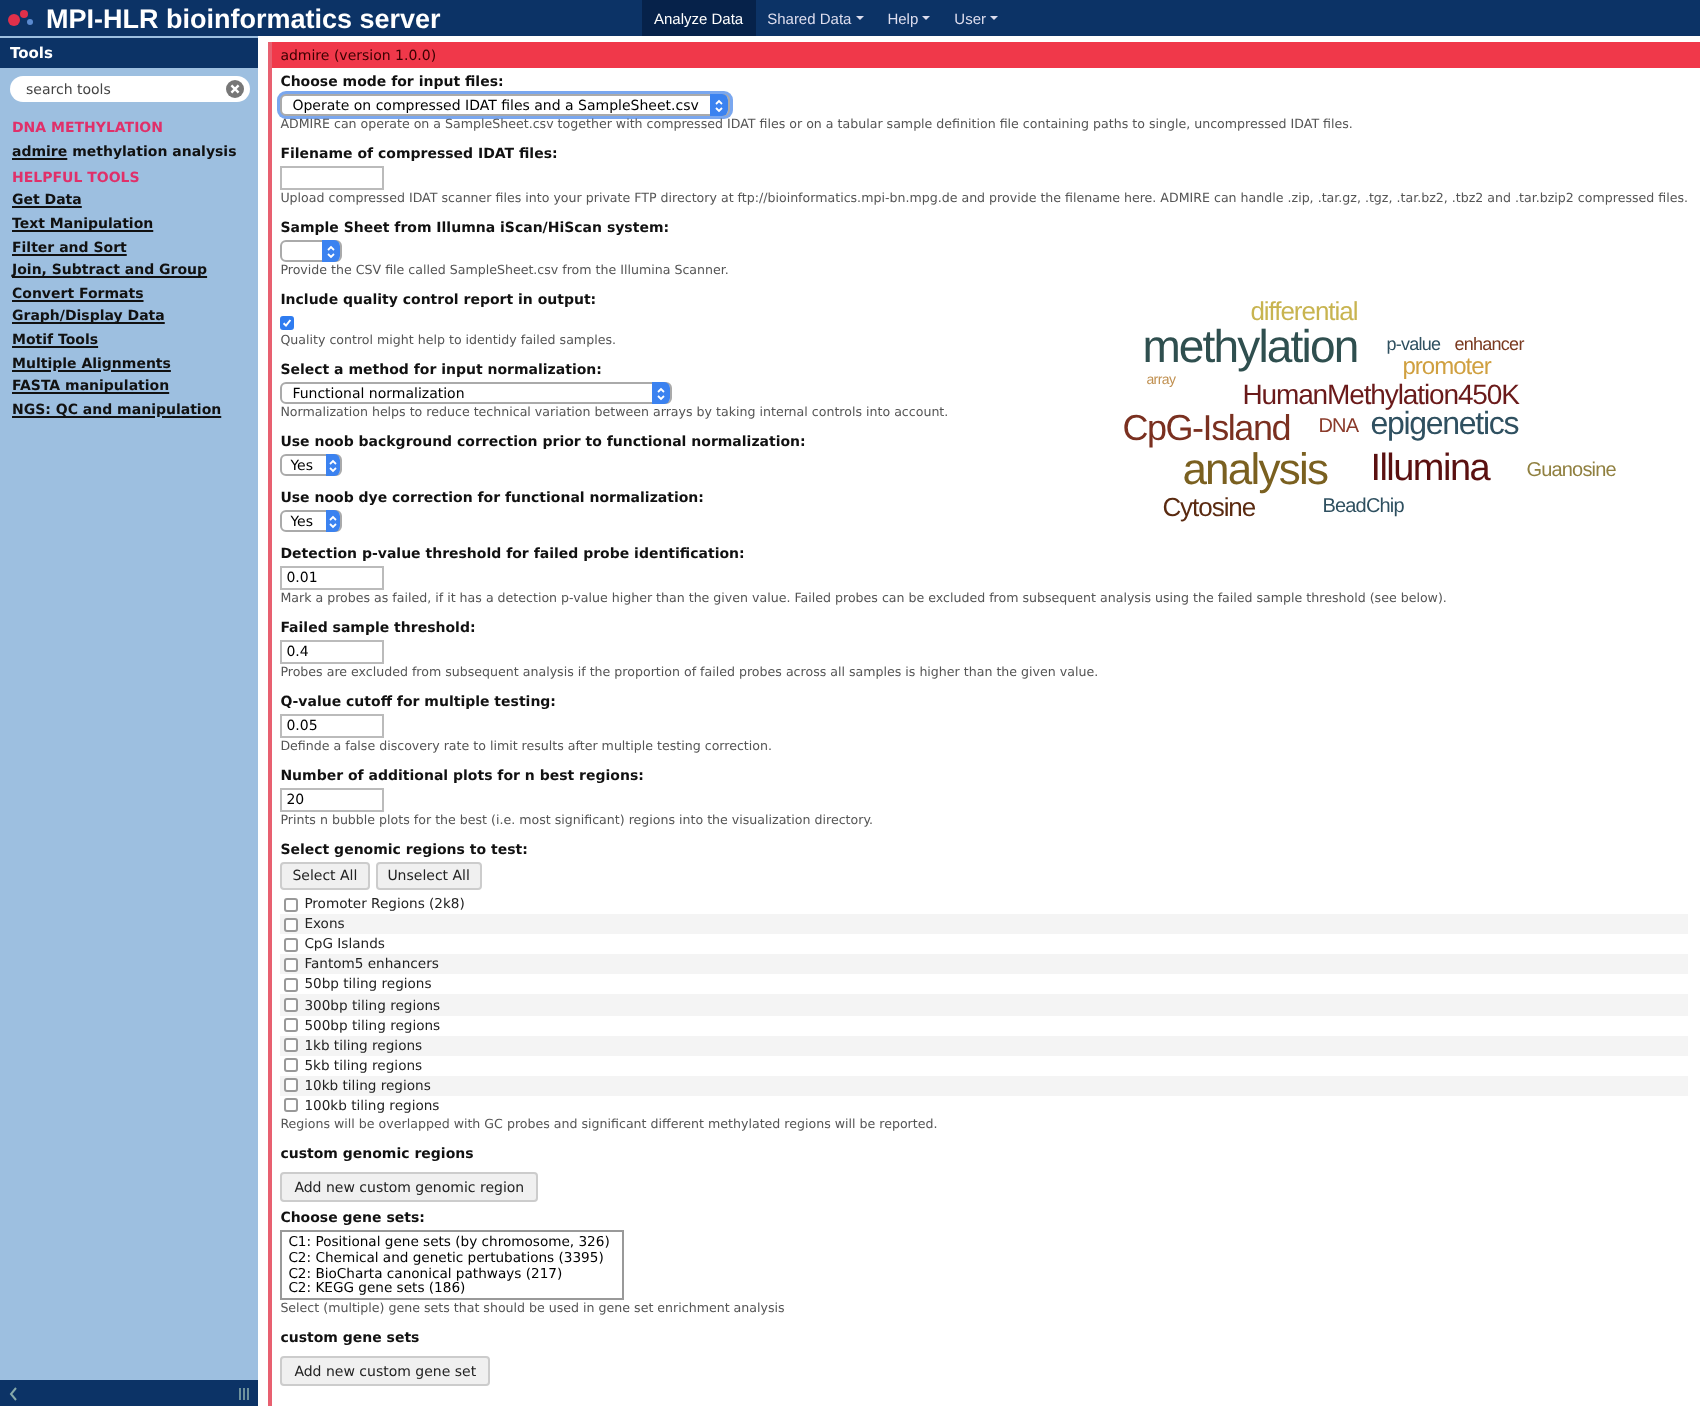  What do you see at coordinates (1446, 366) in the screenshot?
I see `word-cloud-word: promoter` at bounding box center [1446, 366].